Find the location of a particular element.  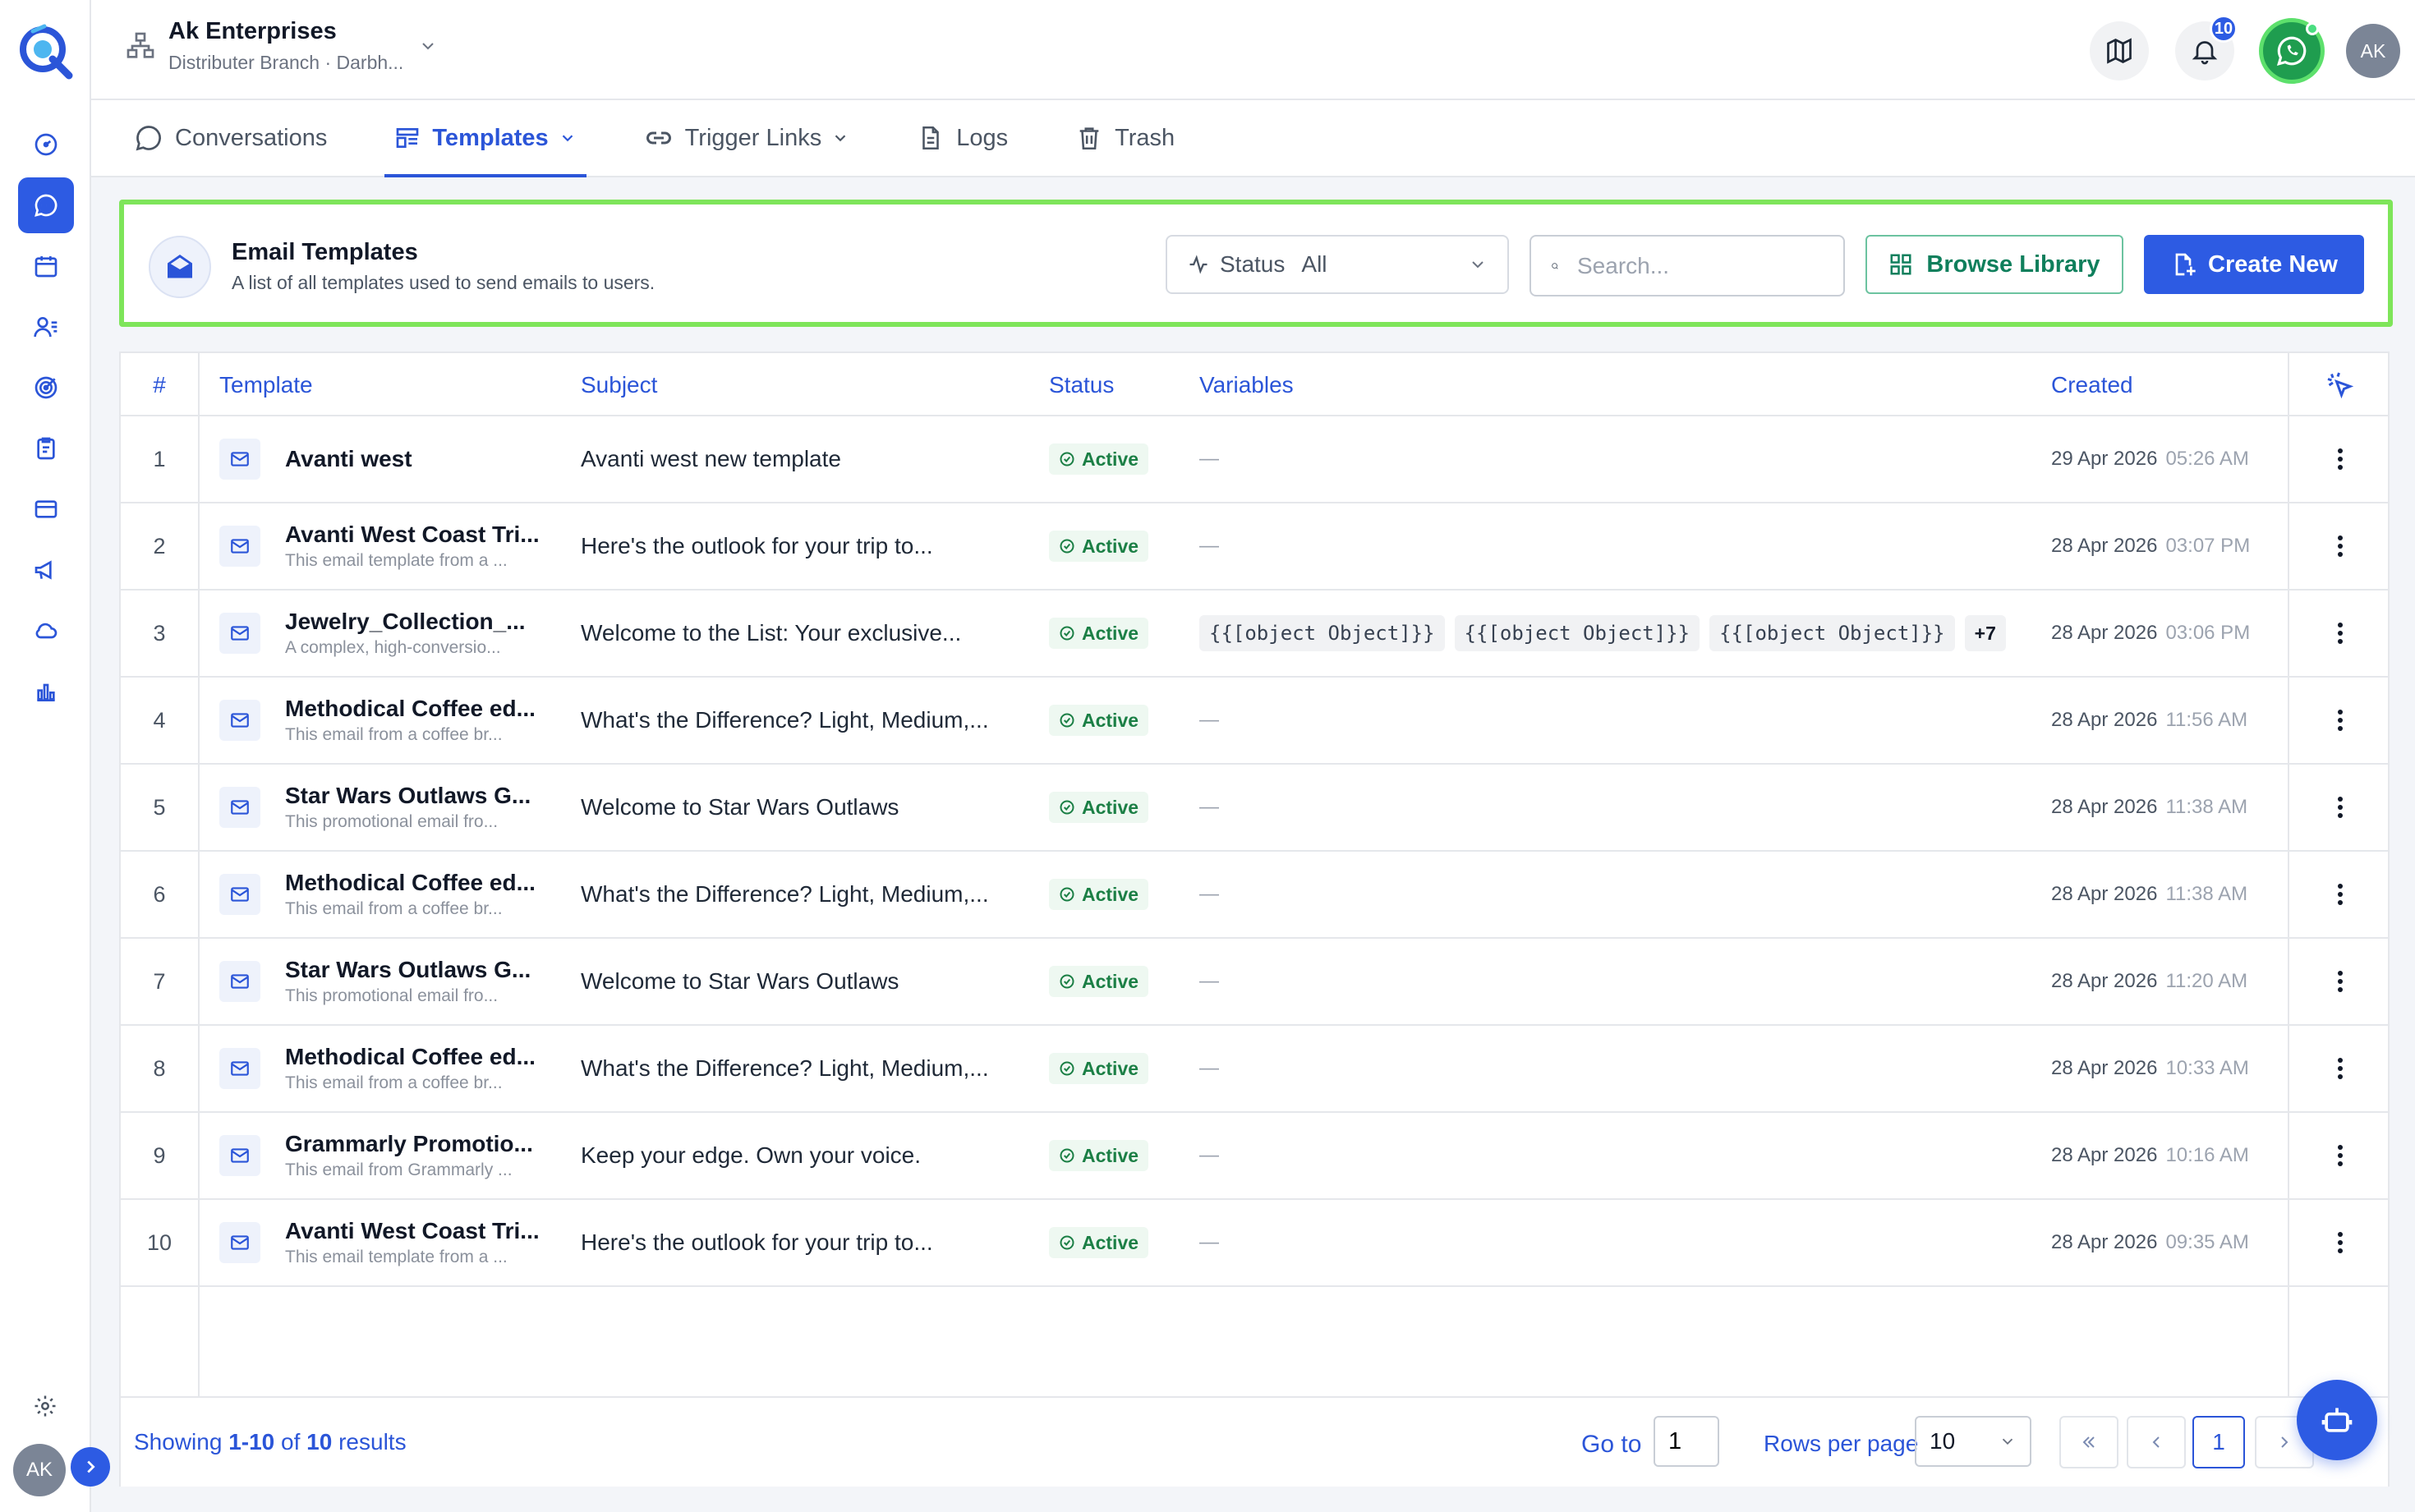

create-new-button: Create New is located at coordinates (2254, 264).